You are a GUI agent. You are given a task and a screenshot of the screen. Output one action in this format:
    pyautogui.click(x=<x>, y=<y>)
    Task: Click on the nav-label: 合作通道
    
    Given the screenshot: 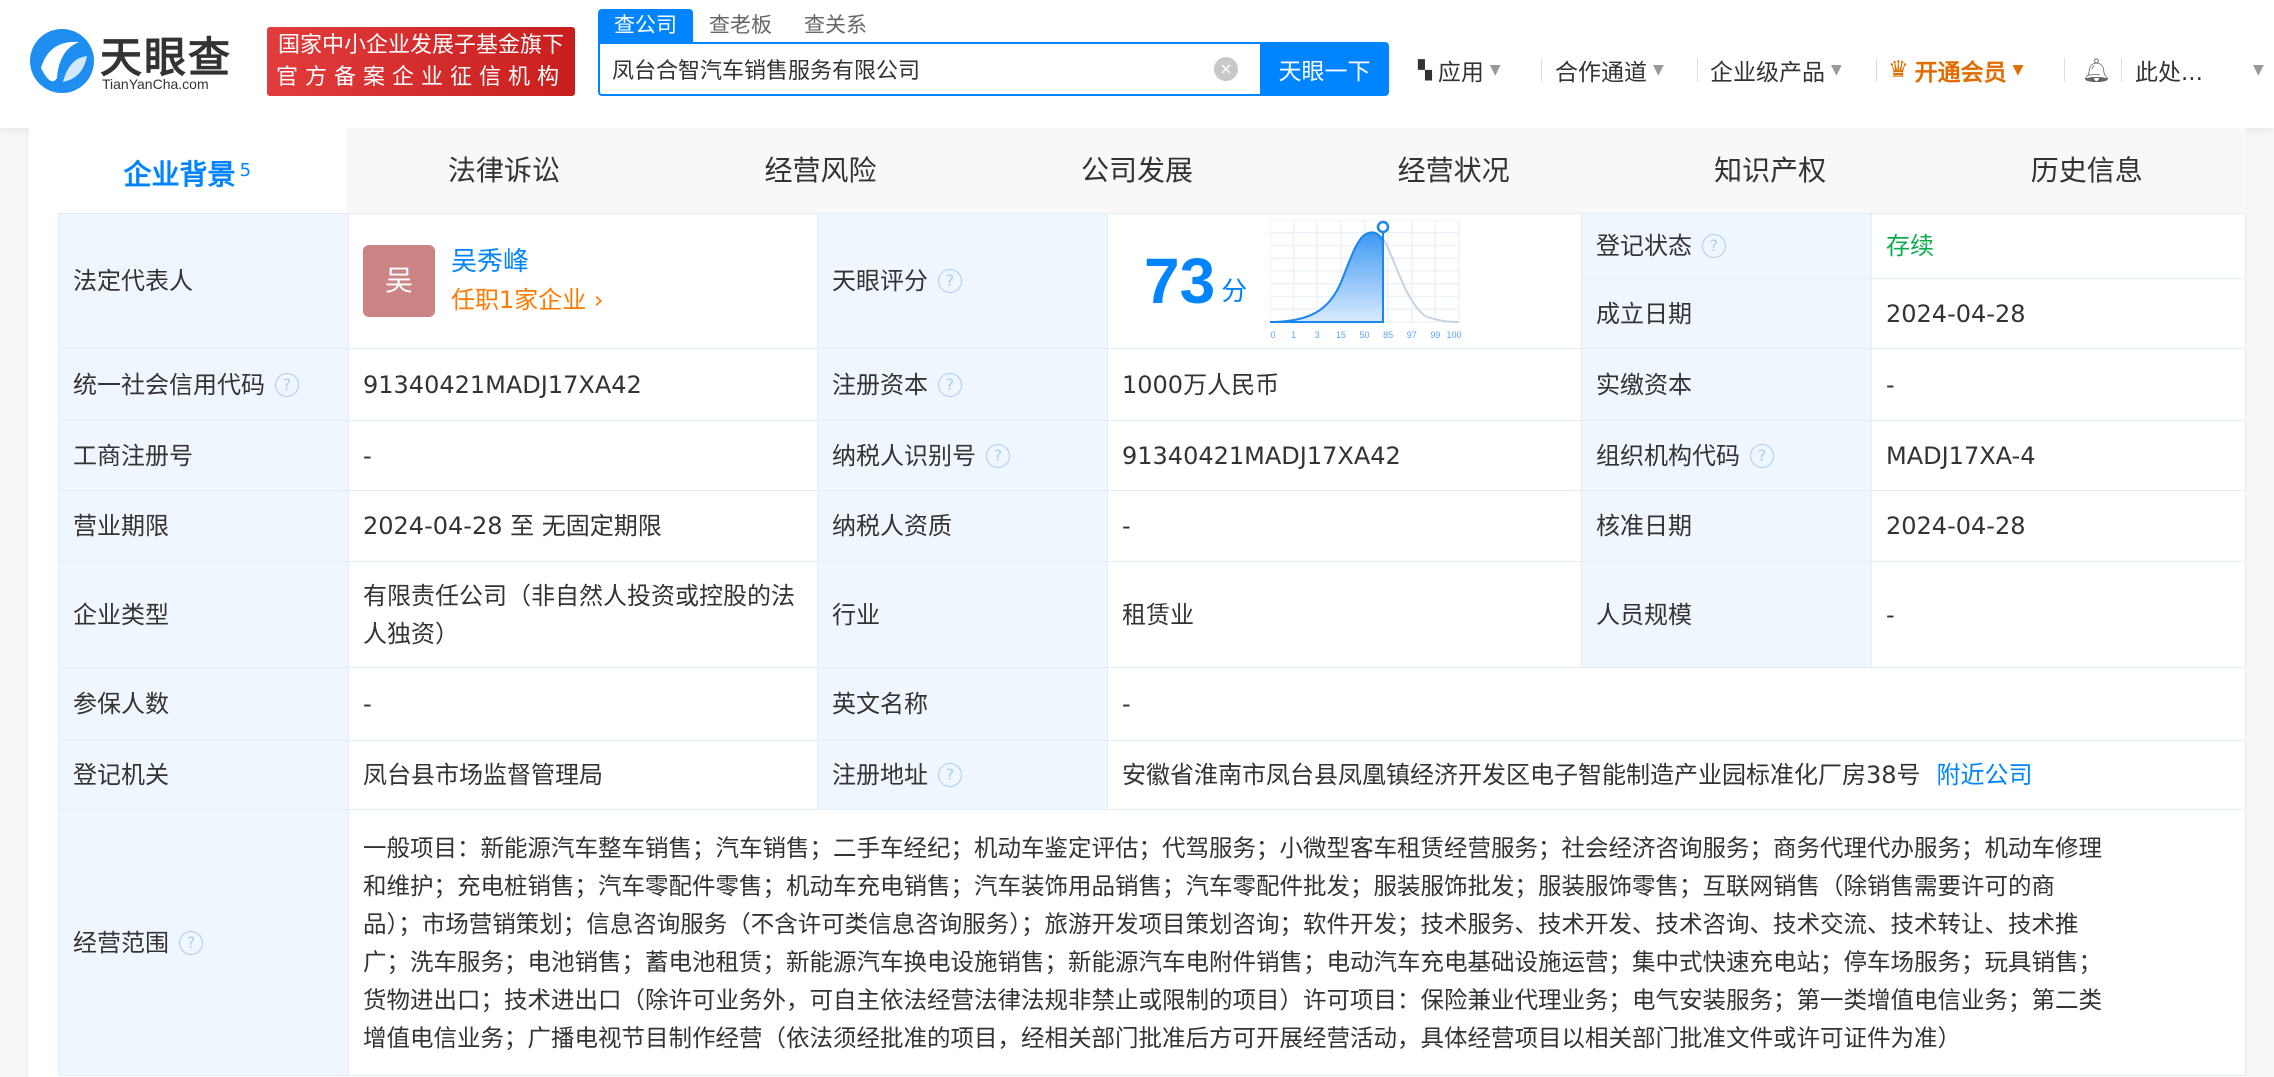 What is the action you would take?
    pyautogui.click(x=1601, y=73)
    